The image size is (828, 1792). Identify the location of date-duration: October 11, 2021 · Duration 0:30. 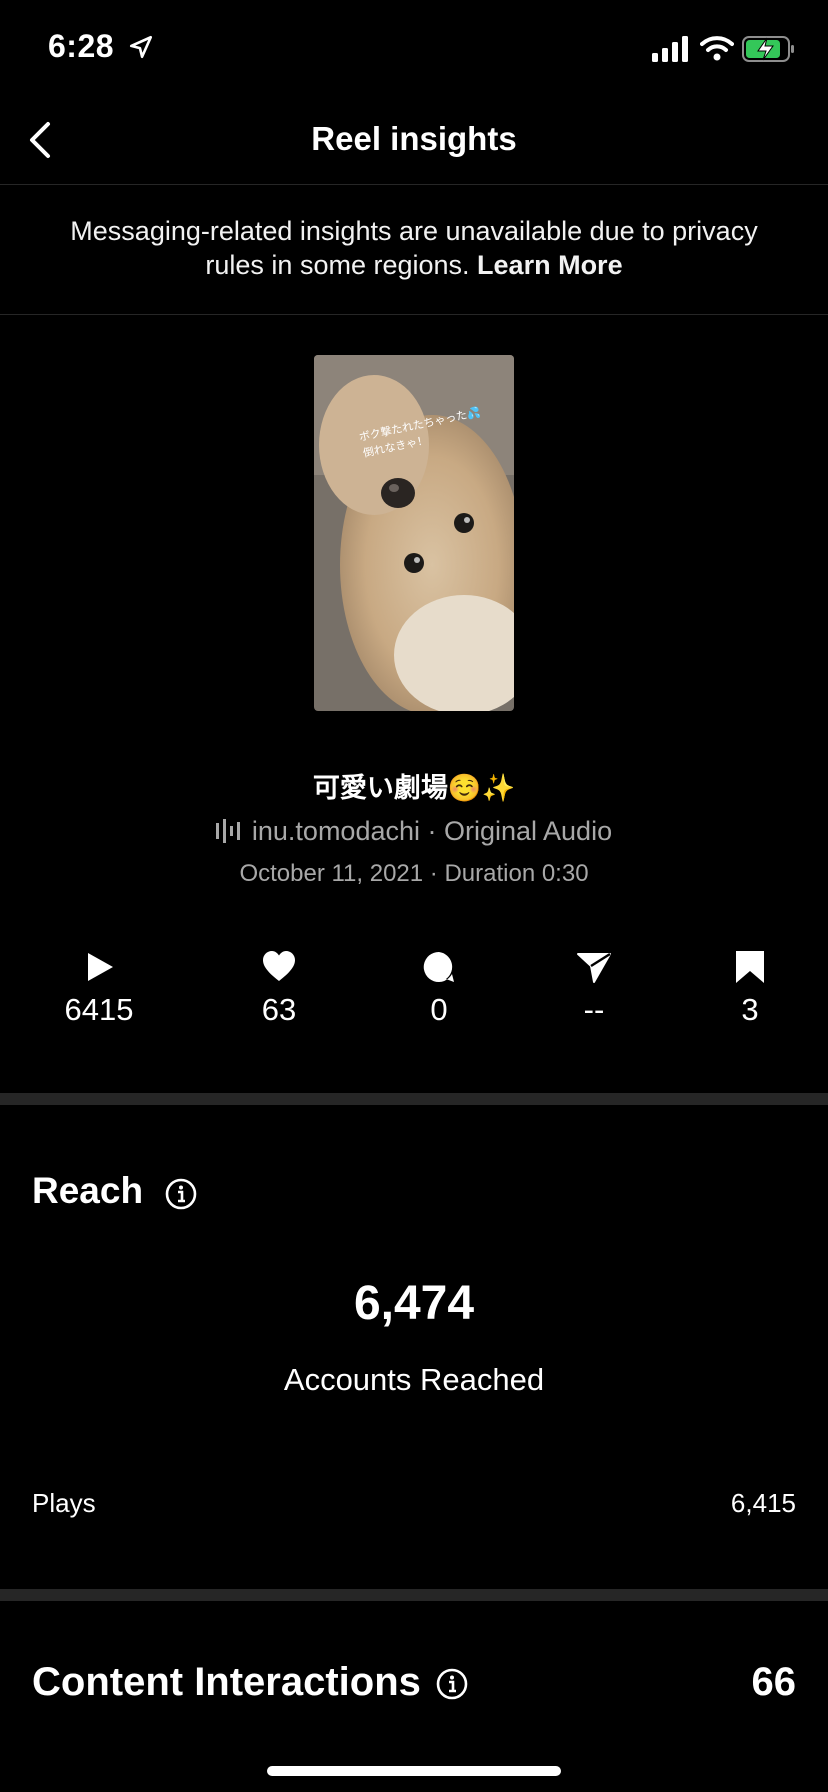
(414, 873).